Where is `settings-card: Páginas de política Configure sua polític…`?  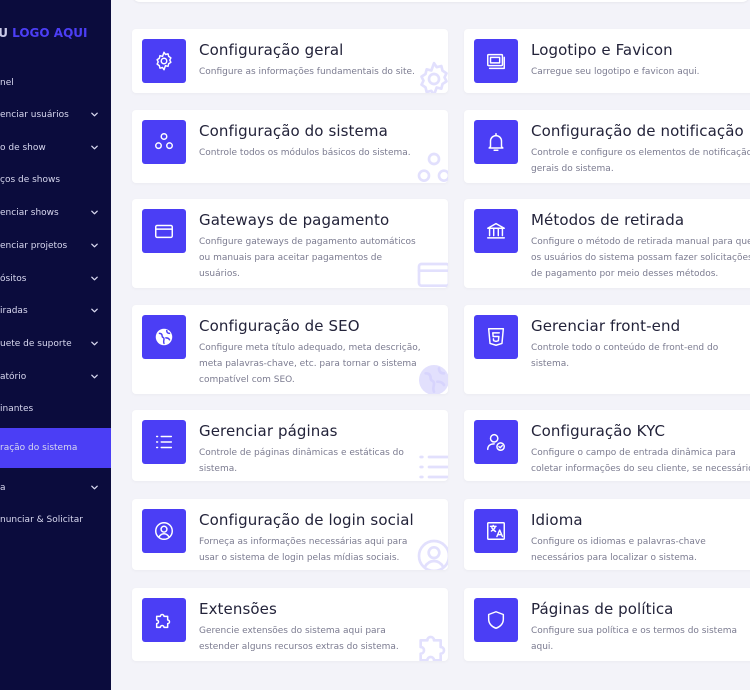
settings-card: Páginas de política Configure sua polític… is located at coordinates (607, 624).